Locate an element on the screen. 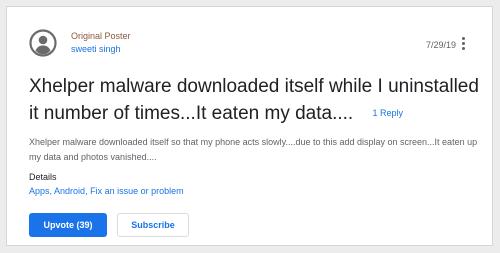  subscribe-button: Subscribe is located at coordinates (153, 225).